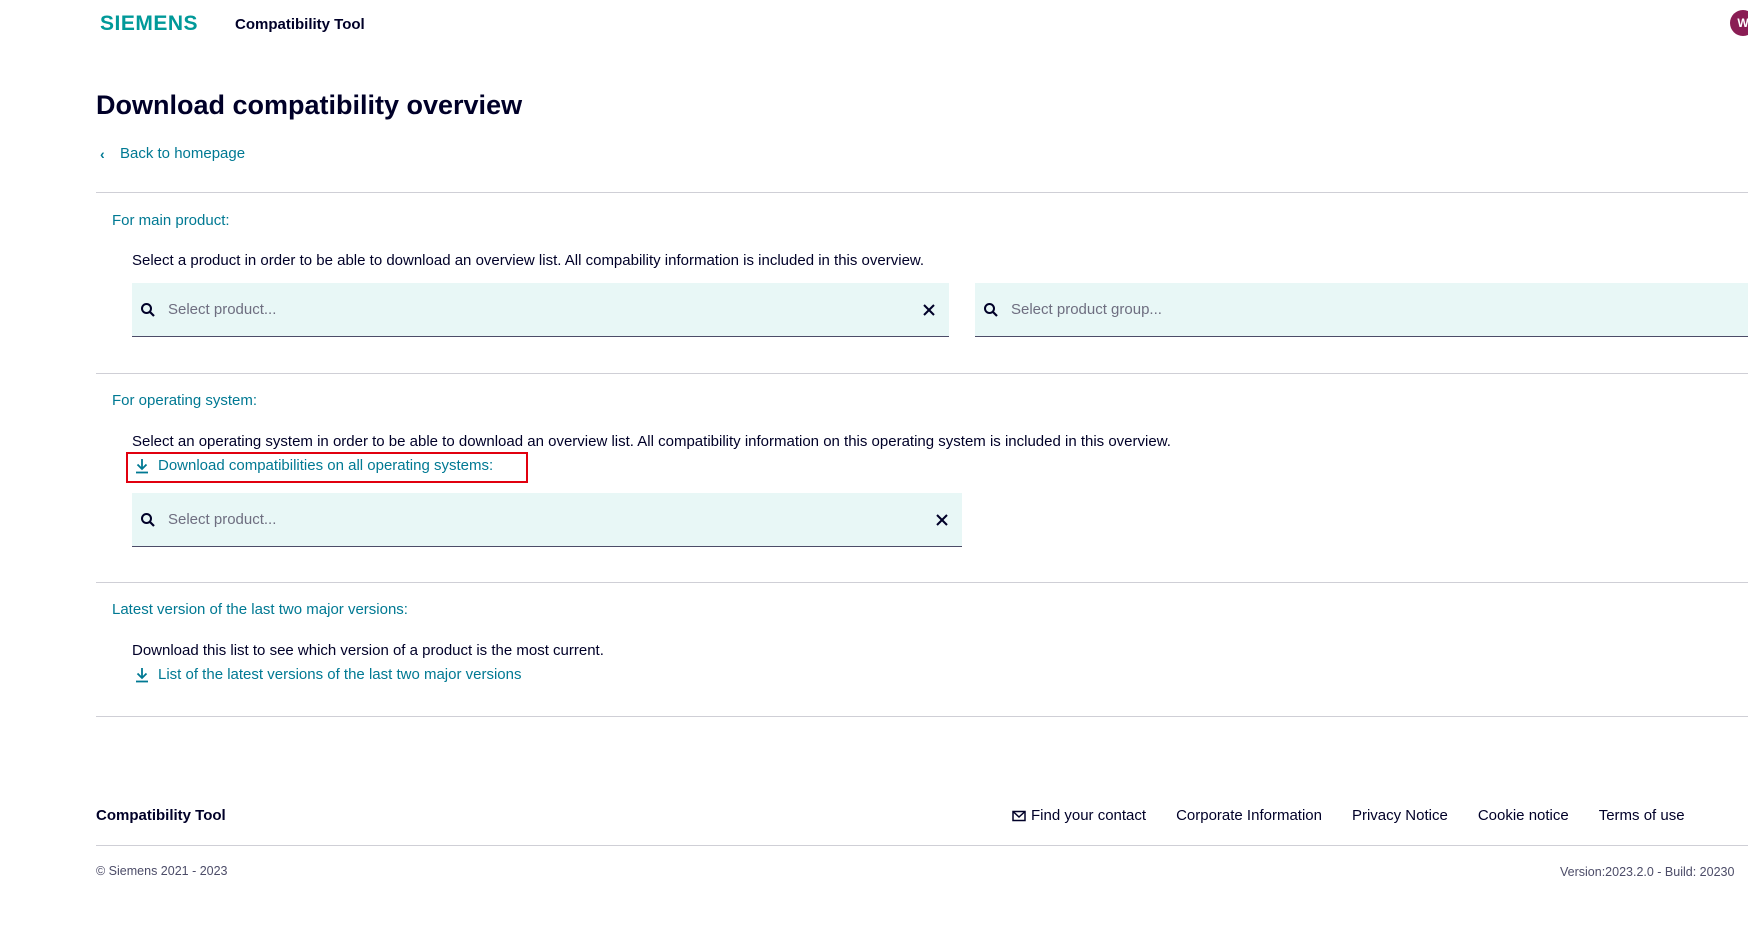 The image size is (1748, 937). I want to click on footer-link-terms-of-use: Terms of use, so click(1642, 815).